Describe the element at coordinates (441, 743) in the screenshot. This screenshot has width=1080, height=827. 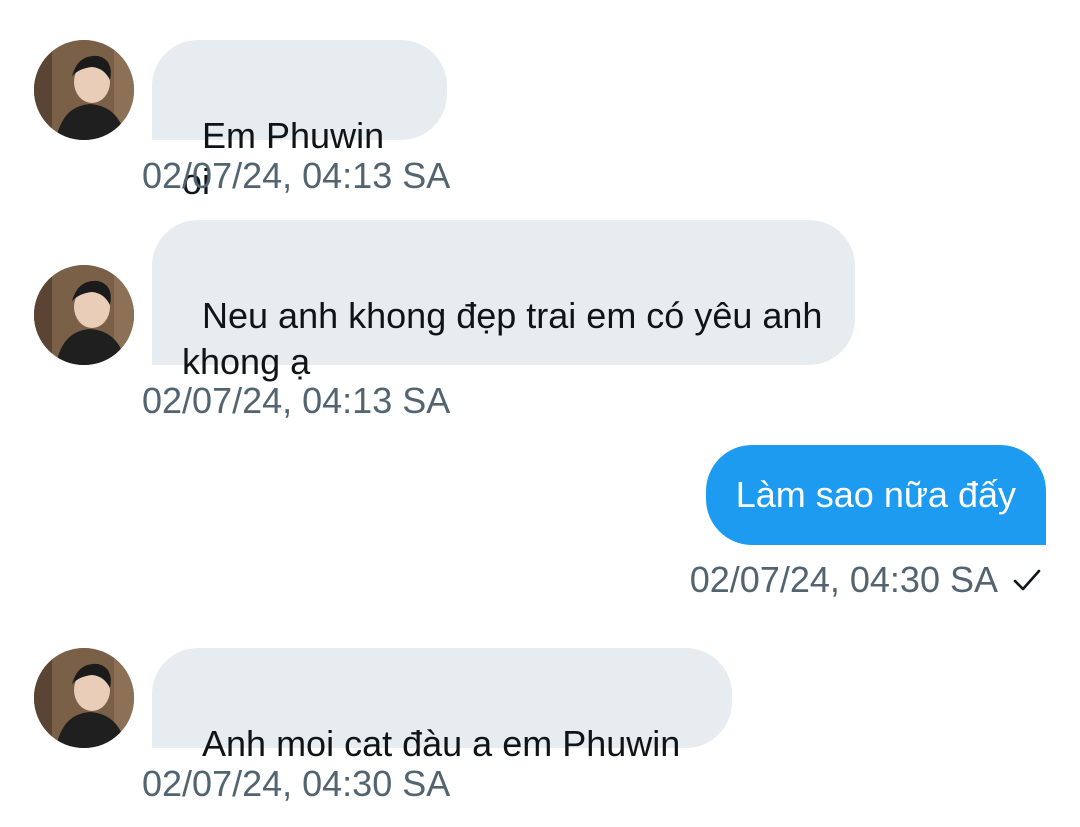
I see `message-text: Anh moi cat đàu a em Phuwin` at that location.